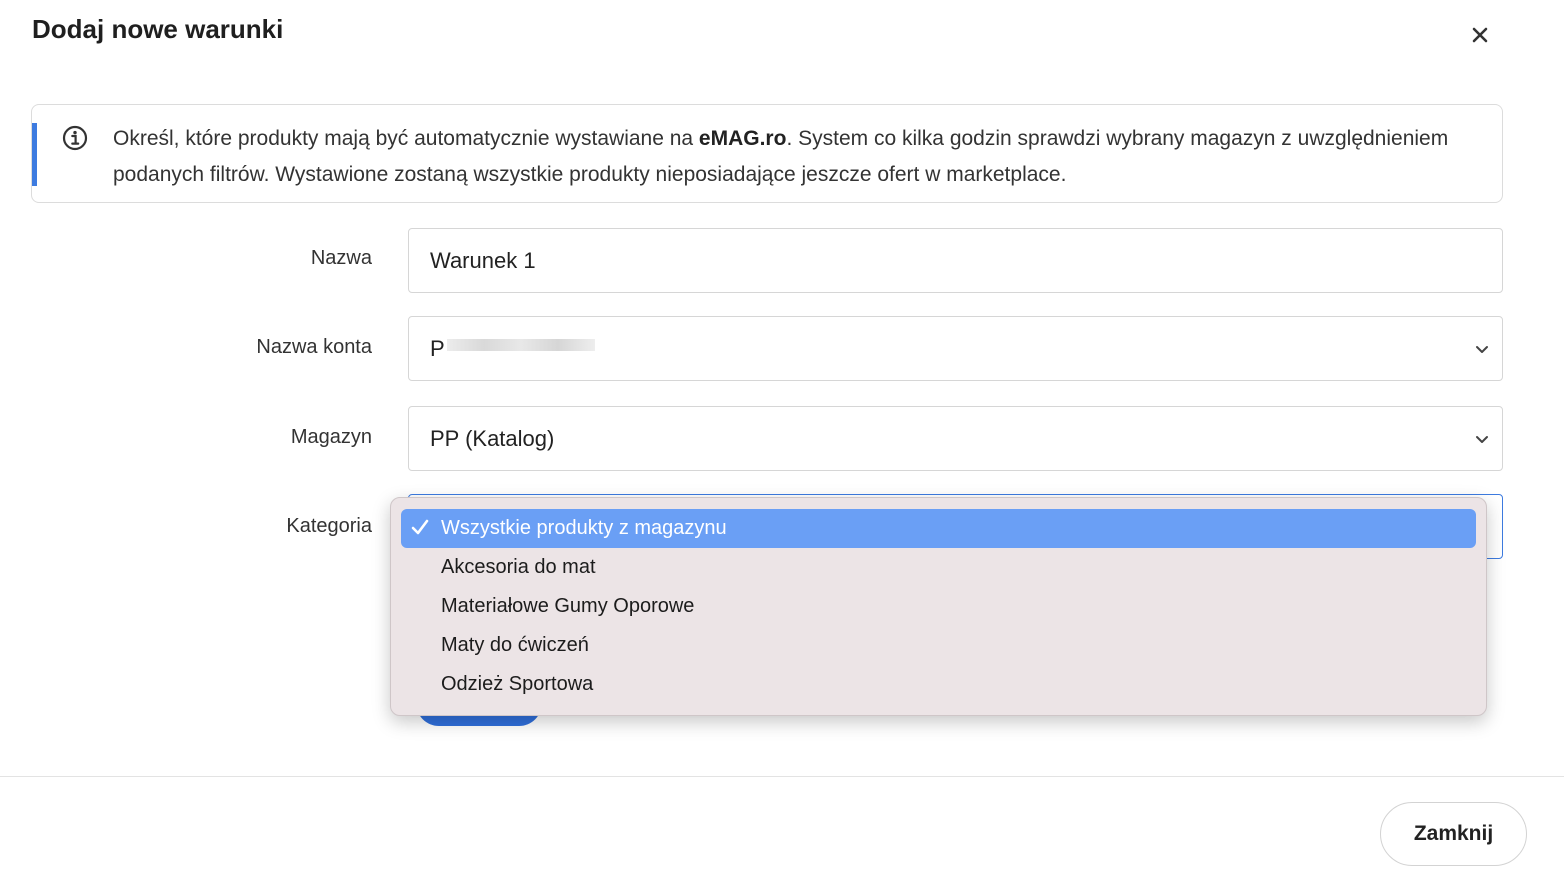  I want to click on category-option: Odzież Sportowa, so click(938, 684).